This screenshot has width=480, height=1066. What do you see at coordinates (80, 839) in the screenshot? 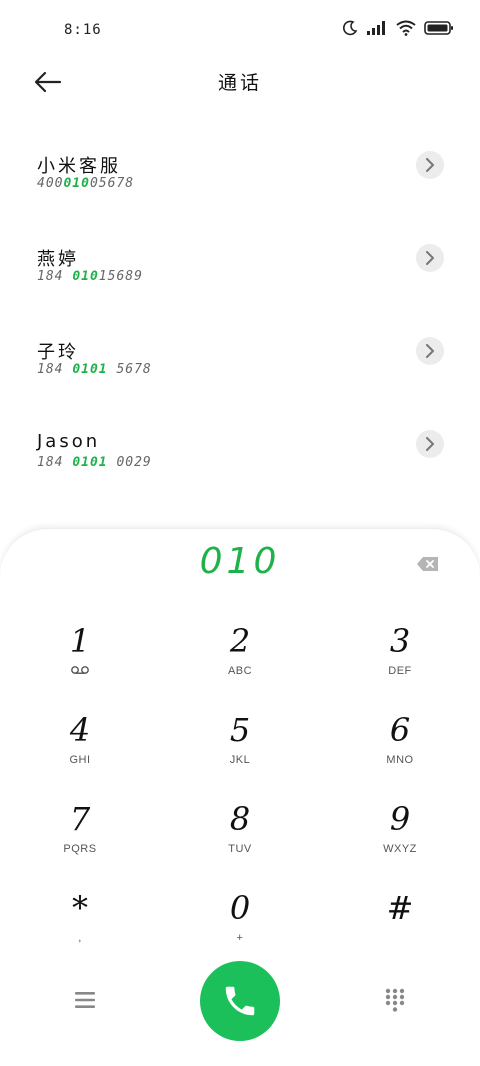
I see `key-7: 7 PQRS` at bounding box center [80, 839].